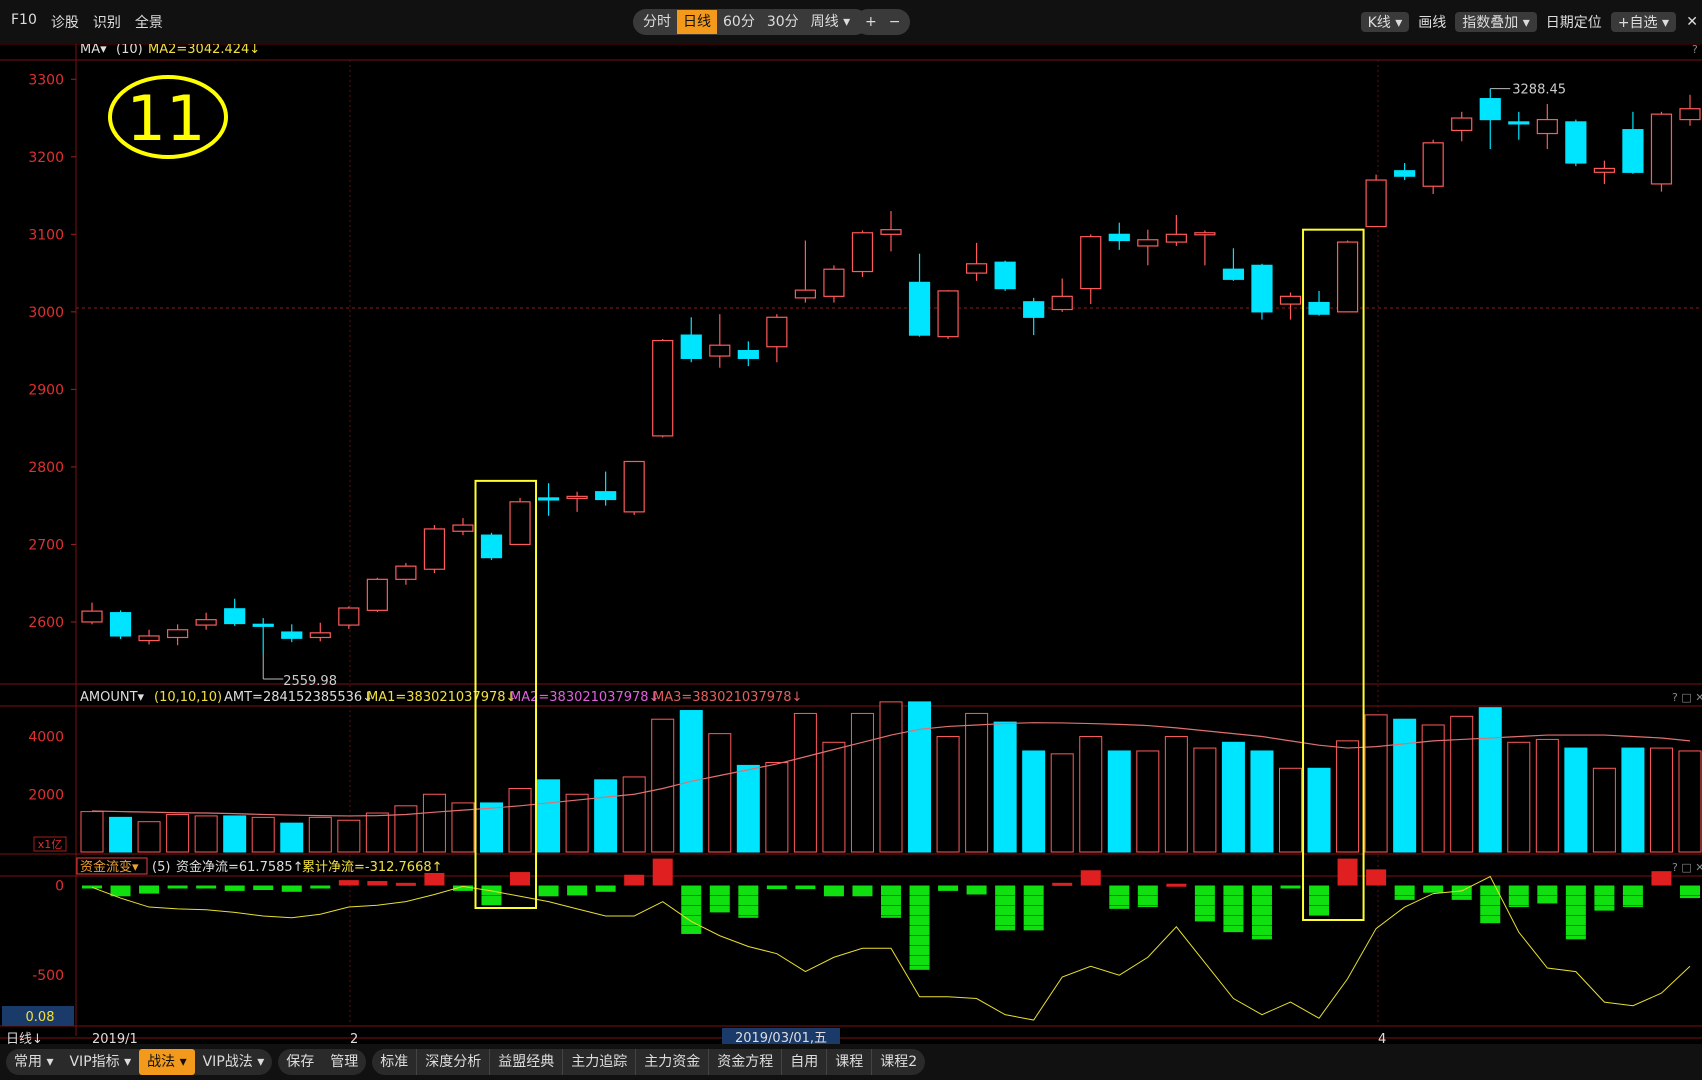 The height and width of the screenshot is (1080, 1702). What do you see at coordinates (100, 1062) in the screenshot?
I see `bottom-tab-group1-1: VIP指标 ▾` at bounding box center [100, 1062].